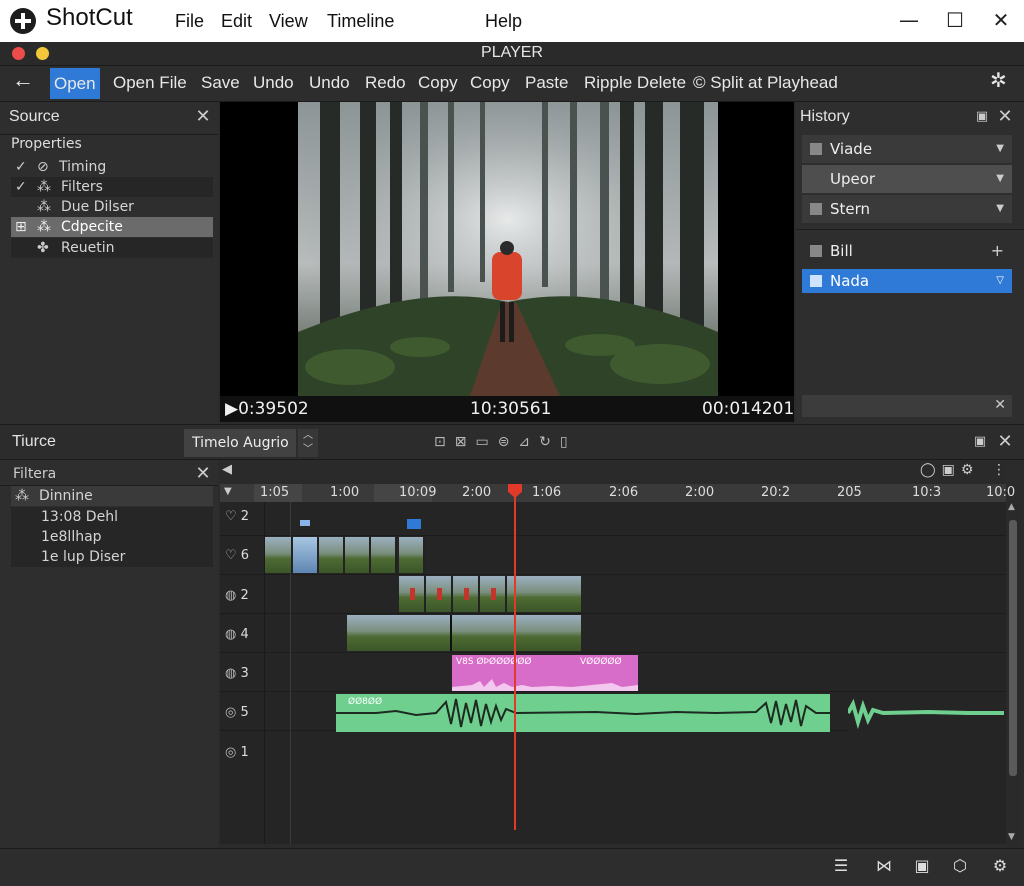 The height and width of the screenshot is (886, 1024). What do you see at coordinates (884, 866) in the screenshot?
I see `split-view-icon: ⋈` at bounding box center [884, 866].